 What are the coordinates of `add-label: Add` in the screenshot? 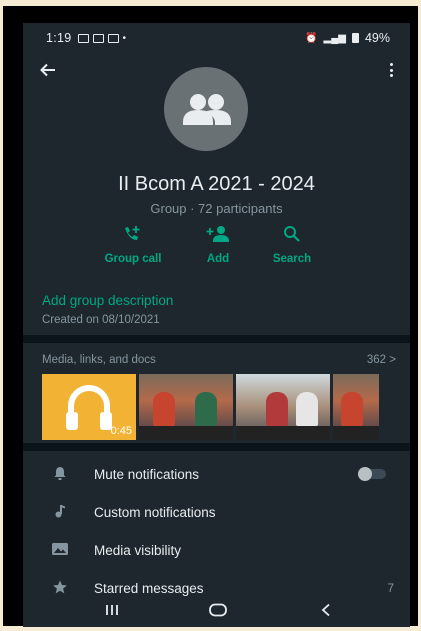 It's located at (218, 259).